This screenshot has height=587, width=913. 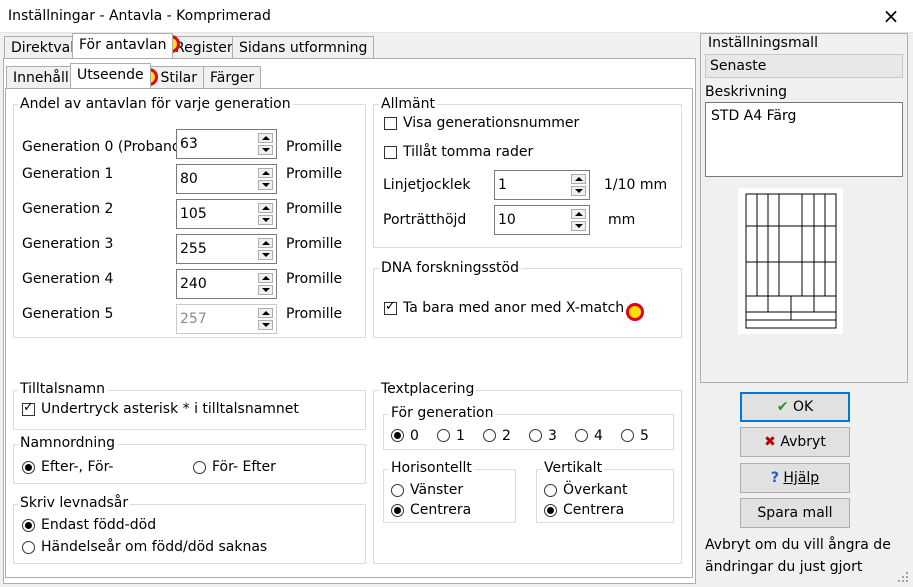 What do you see at coordinates (68, 279) in the screenshot?
I see `generation-label: Generation 4` at bounding box center [68, 279].